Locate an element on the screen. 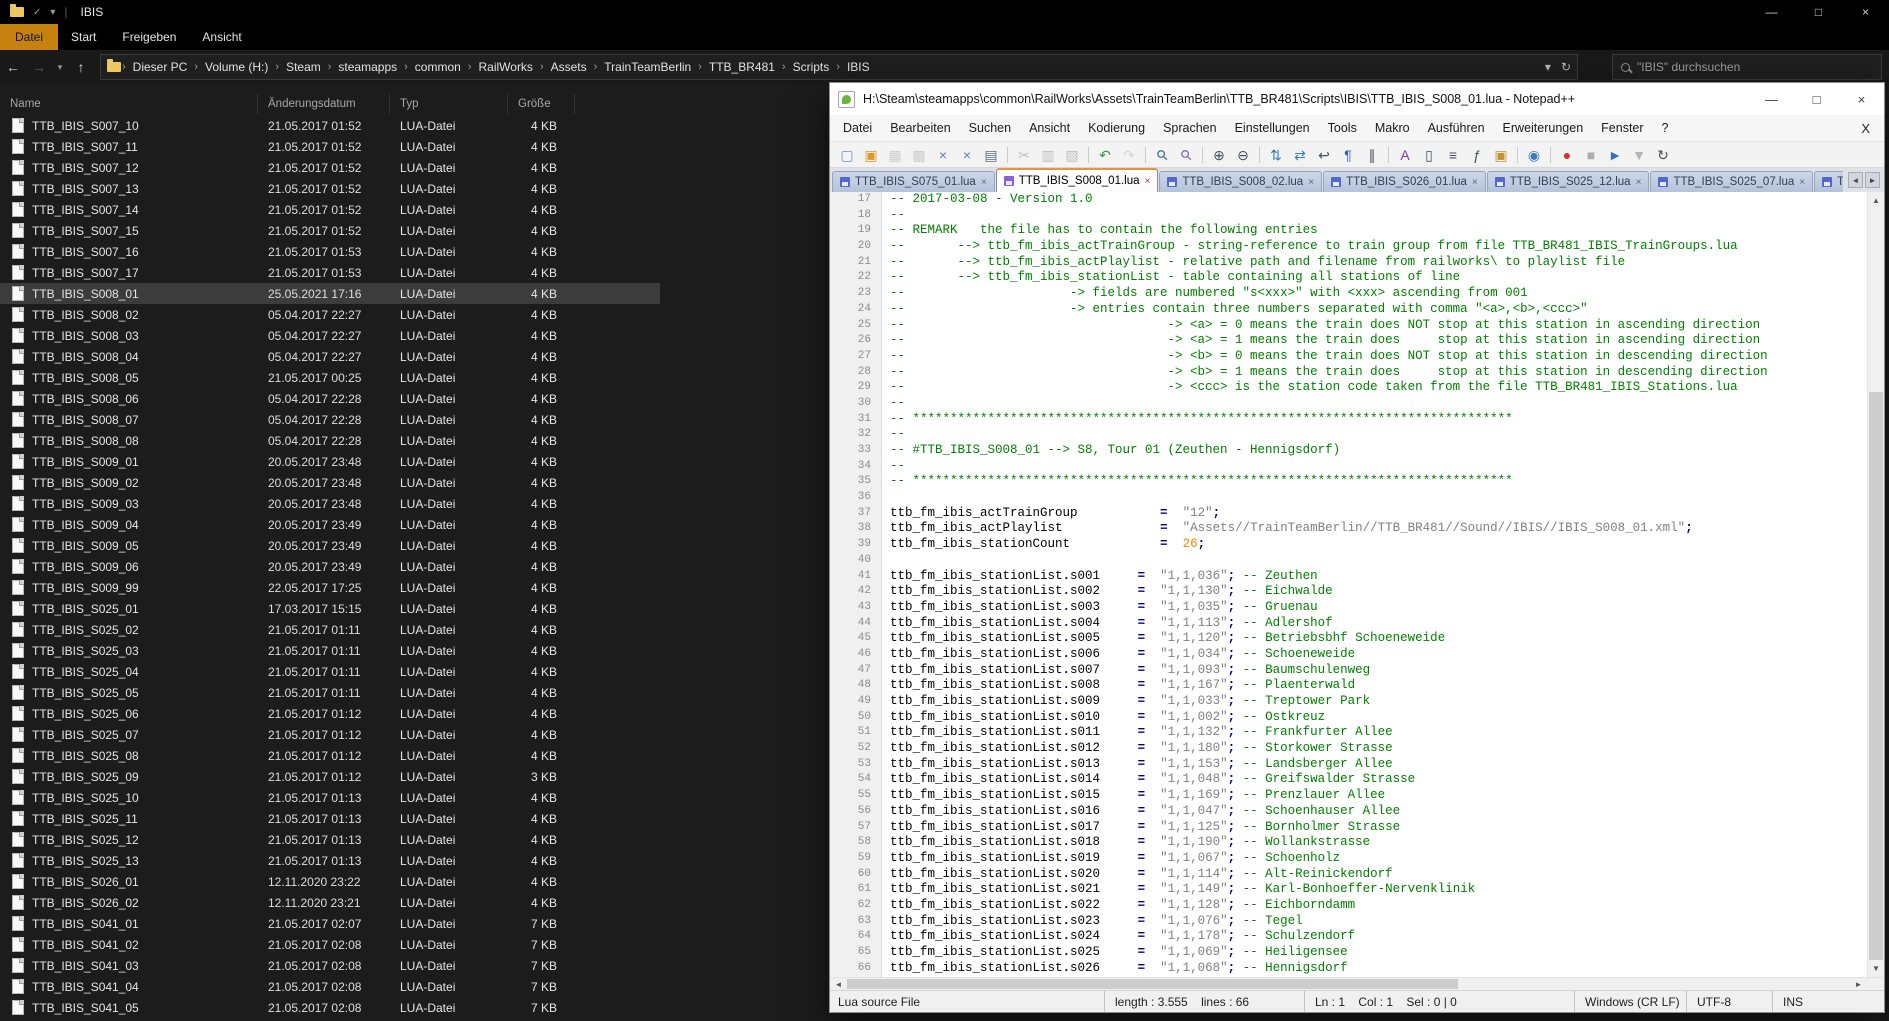 The width and height of the screenshot is (1889, 1021). breadcrumb-segment: TrainTeamBerlin is located at coordinates (647, 67).